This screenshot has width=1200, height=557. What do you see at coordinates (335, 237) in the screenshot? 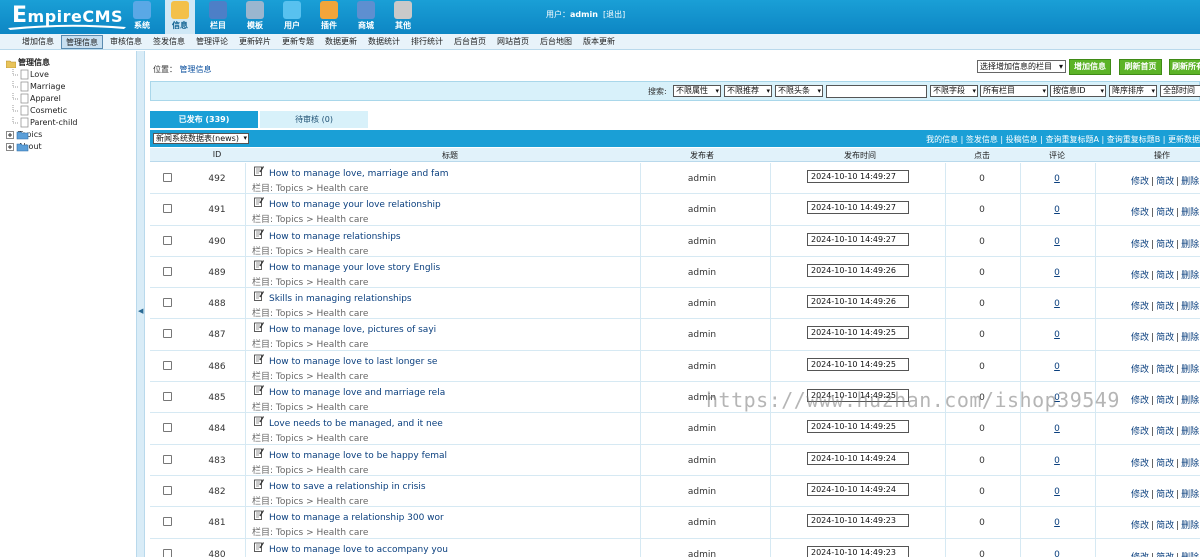
I see `row-title-link: How to manage relationships` at bounding box center [335, 237].